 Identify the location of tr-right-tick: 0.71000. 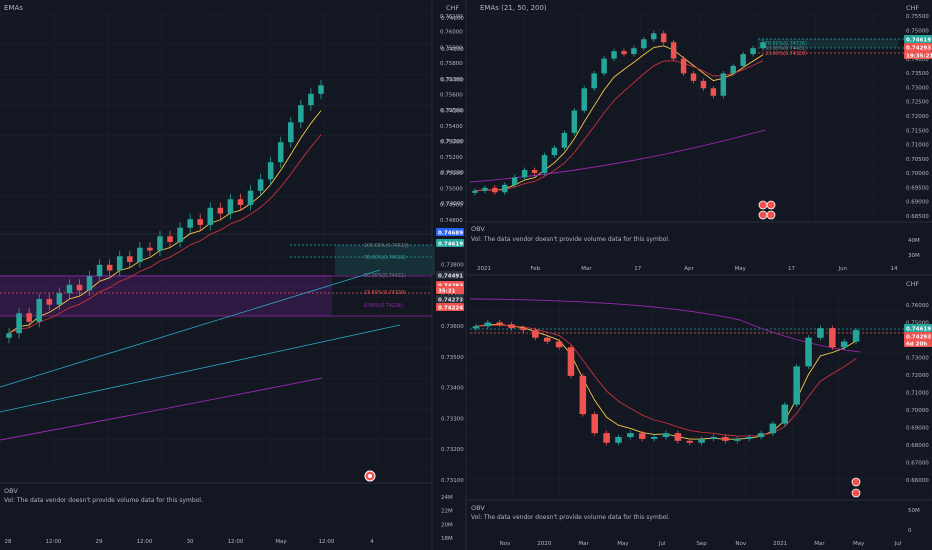
(917, 146).